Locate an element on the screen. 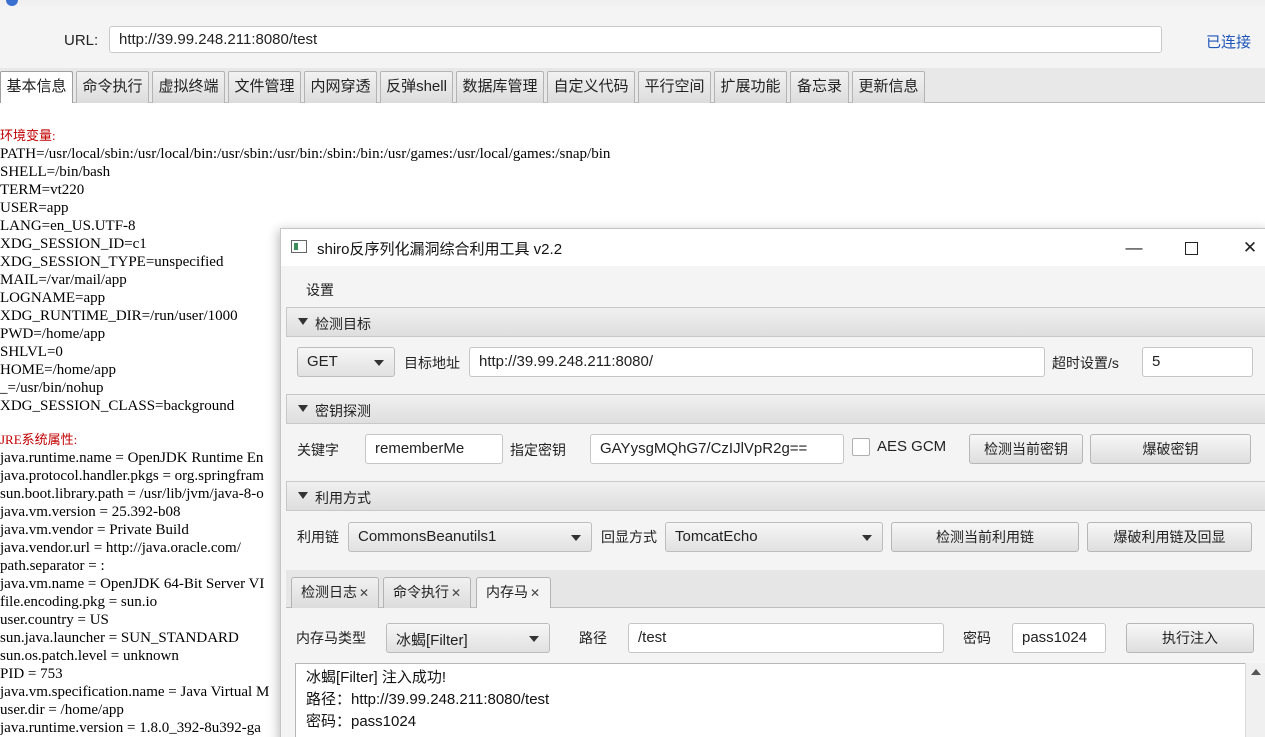  tab-detection-log-label: 检测日志 is located at coordinates (329, 592).